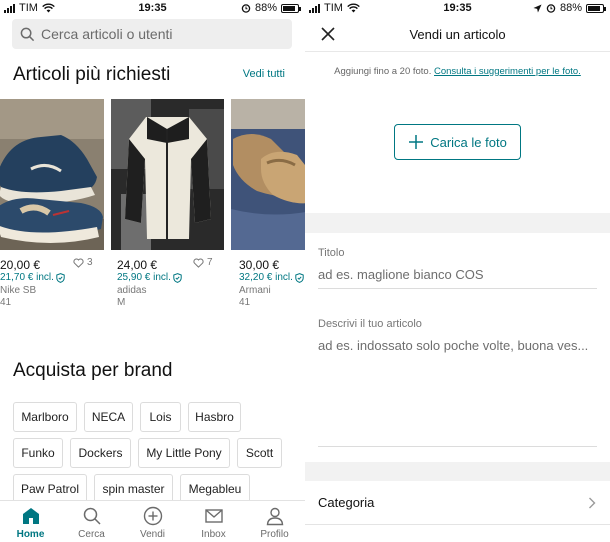 The width and height of the screenshot is (610, 542). What do you see at coordinates (416, 142) in the screenshot?
I see `plus-icon` at bounding box center [416, 142].